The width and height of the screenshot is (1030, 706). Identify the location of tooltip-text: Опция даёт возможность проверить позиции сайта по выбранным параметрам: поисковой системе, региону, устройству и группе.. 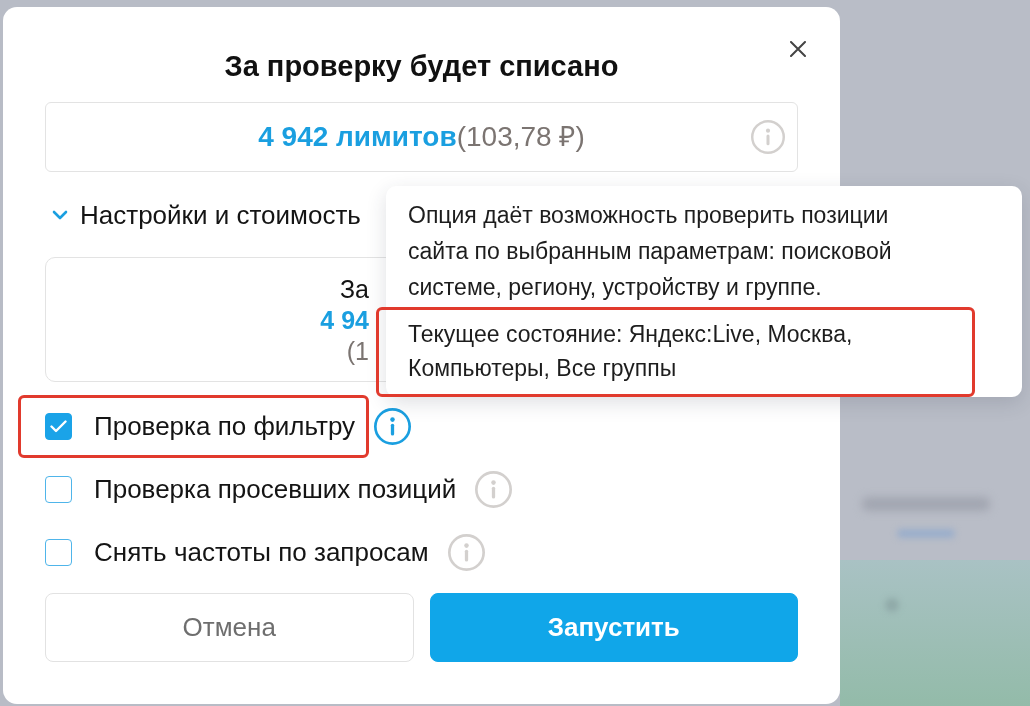
(650, 251).